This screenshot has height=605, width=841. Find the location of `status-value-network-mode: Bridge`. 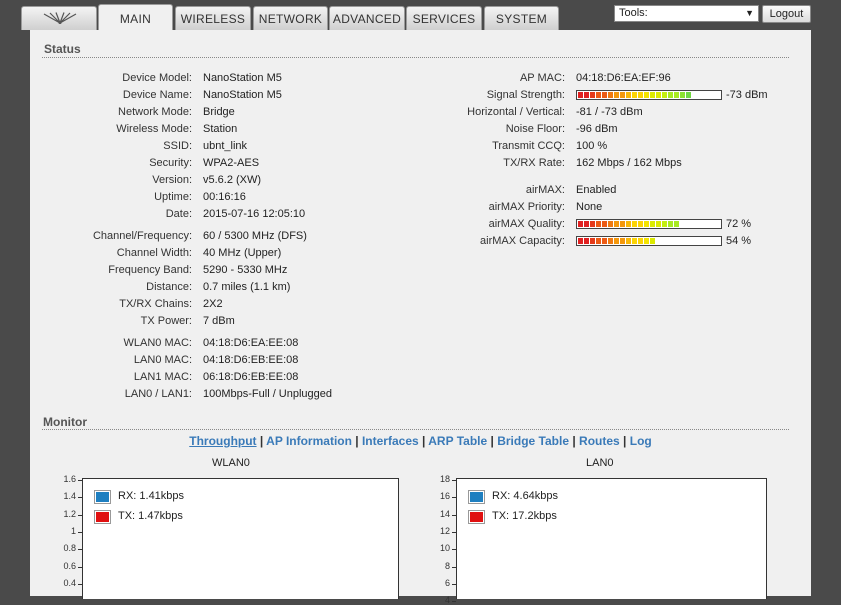

status-value-network-mode: Bridge is located at coordinates (219, 112).